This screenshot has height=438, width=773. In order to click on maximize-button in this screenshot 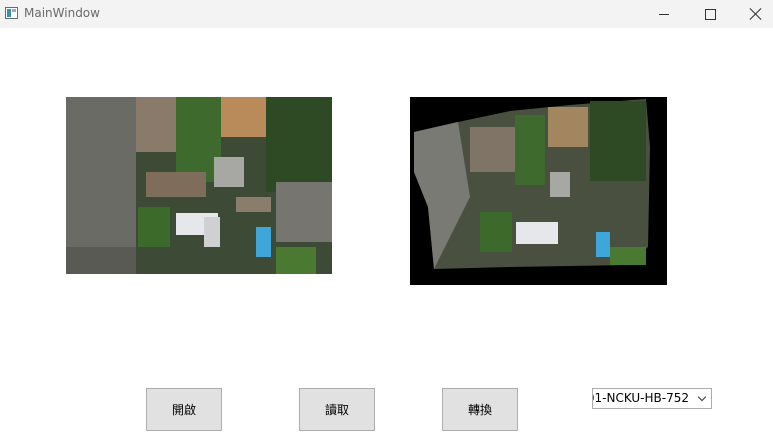, I will do `click(710, 14)`.